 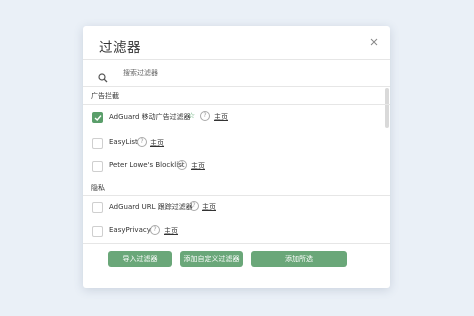 I want to click on filter-name: AdGuard URL 跟踪过滤器, so click(x=151, y=207).